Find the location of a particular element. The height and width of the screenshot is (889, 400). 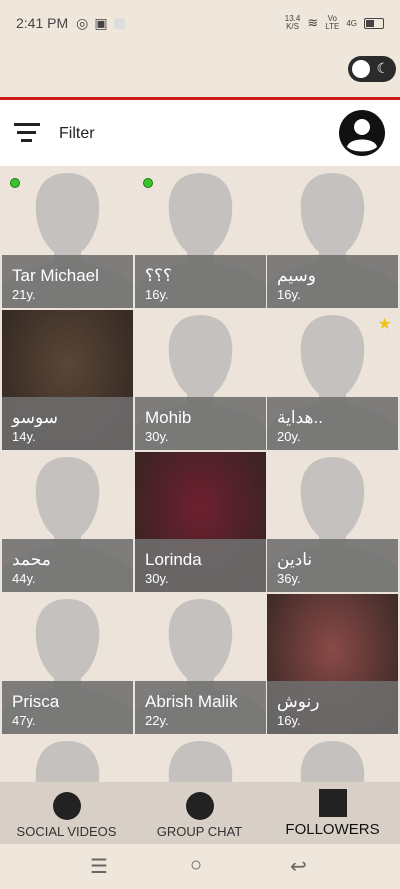

dark-mode-toggle: ☾ is located at coordinates (372, 69).